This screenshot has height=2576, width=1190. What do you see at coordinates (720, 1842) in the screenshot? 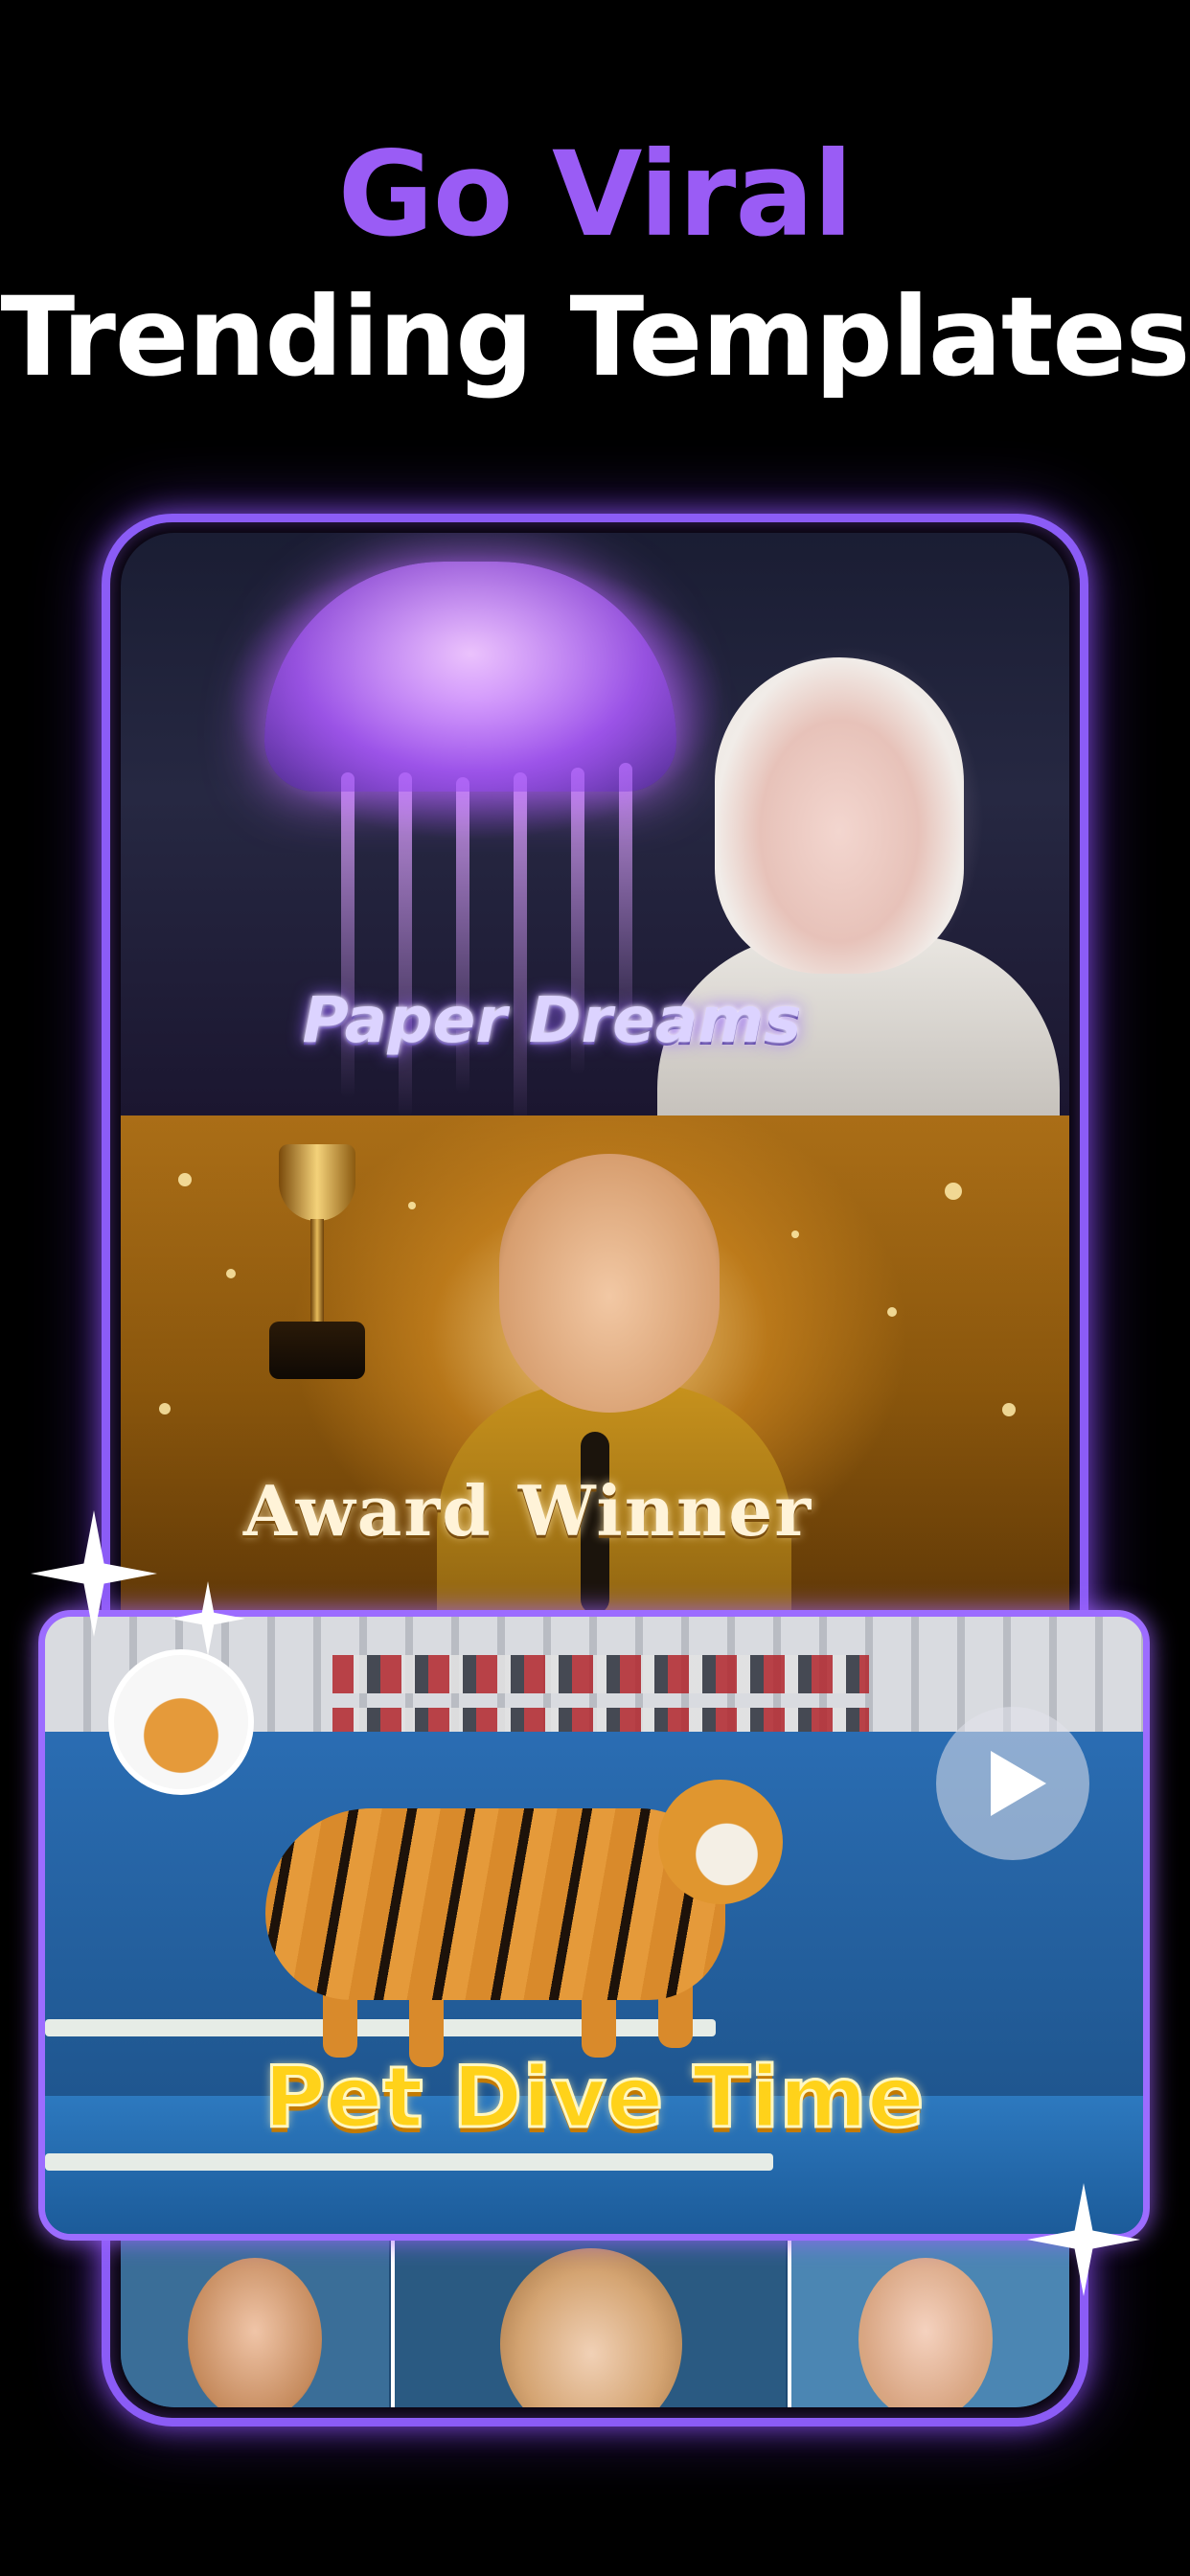
I see `tiger-head-image` at bounding box center [720, 1842].